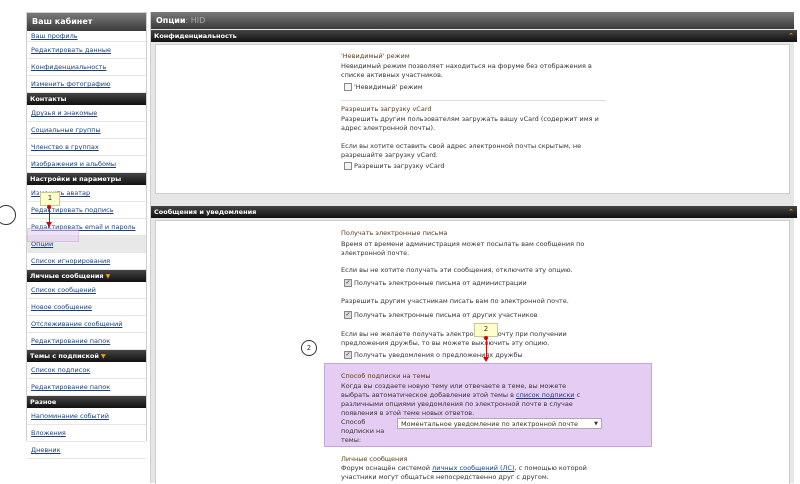  I want to click on page-title: Опции: HID, so click(472, 20).